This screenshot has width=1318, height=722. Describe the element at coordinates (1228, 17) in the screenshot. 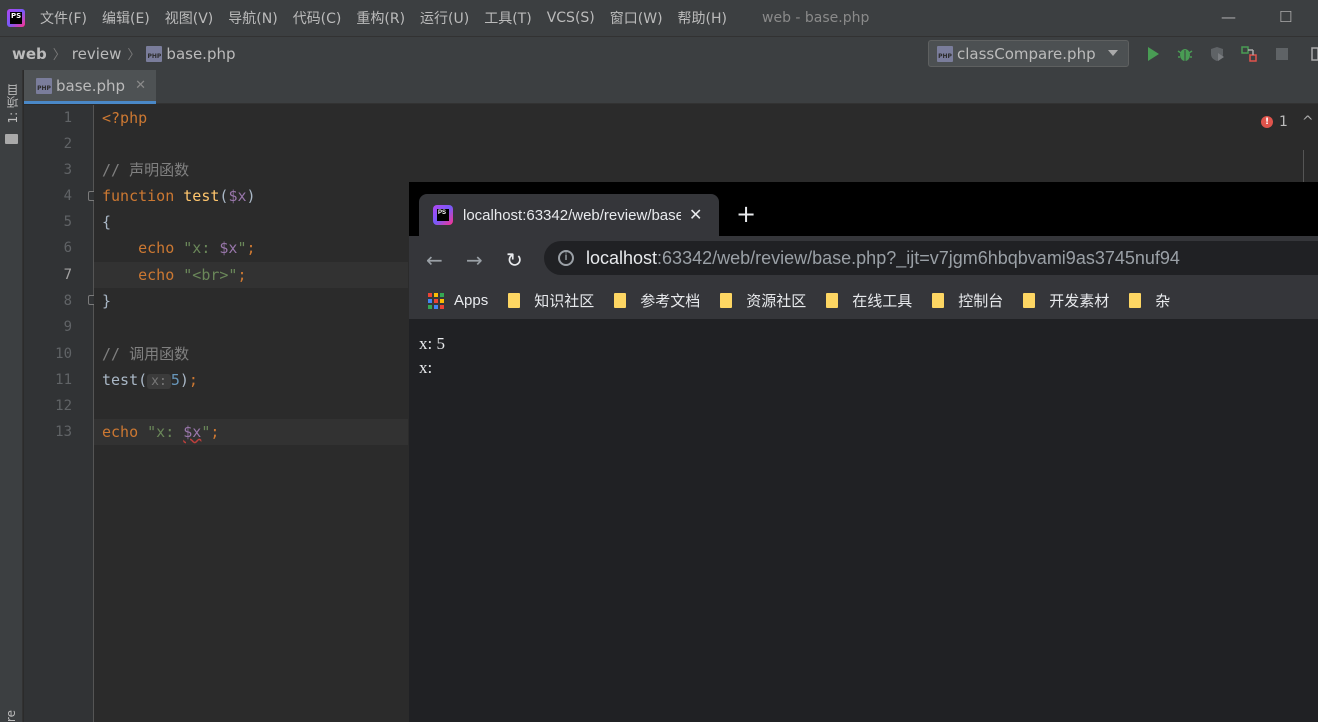

I see `minimize-button: —` at that location.